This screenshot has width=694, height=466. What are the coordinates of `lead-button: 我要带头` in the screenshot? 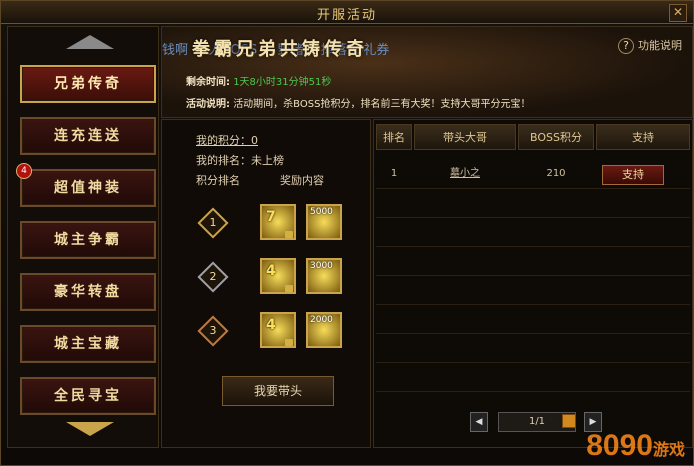 It's located at (278, 391).